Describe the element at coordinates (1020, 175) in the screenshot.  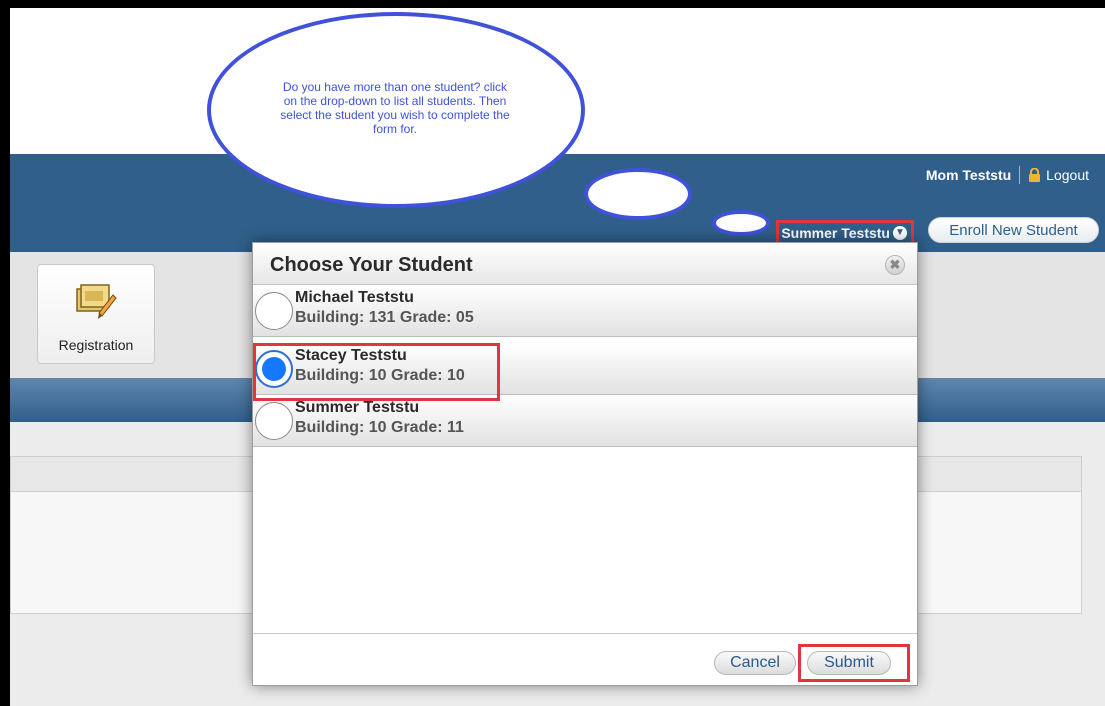
I see `separator` at that location.